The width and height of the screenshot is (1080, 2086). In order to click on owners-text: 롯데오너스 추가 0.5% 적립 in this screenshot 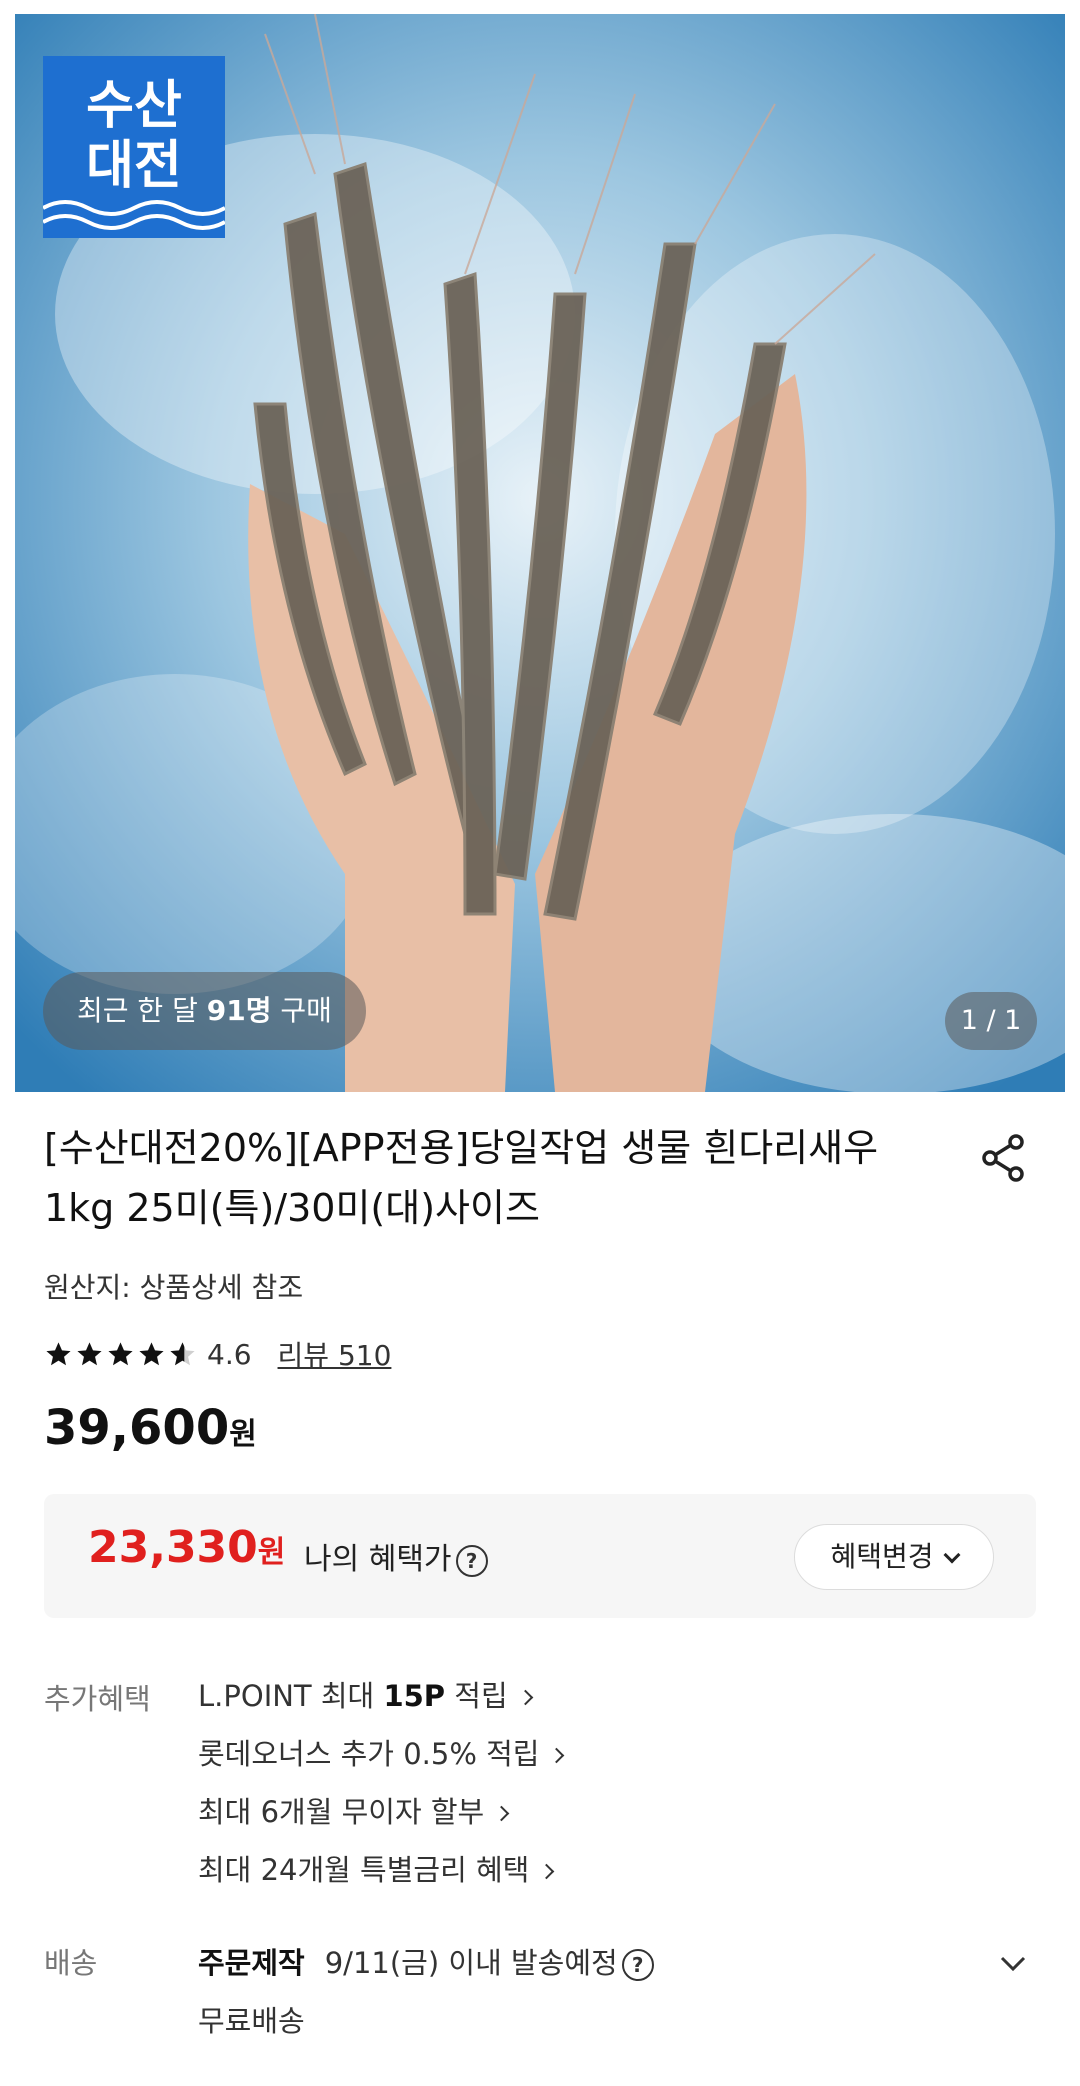, I will do `click(369, 1754)`.